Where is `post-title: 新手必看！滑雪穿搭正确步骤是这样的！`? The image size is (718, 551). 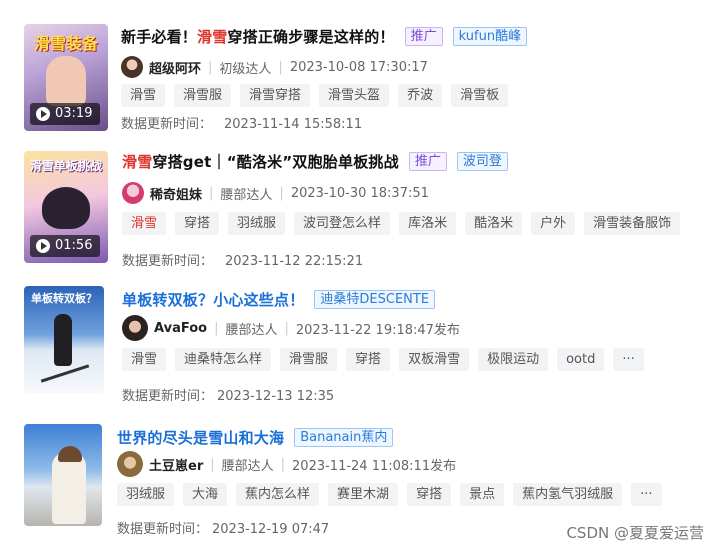
post-title: 新手必看！滑雪穿搭正确步骤是这样的！ is located at coordinates (258, 36).